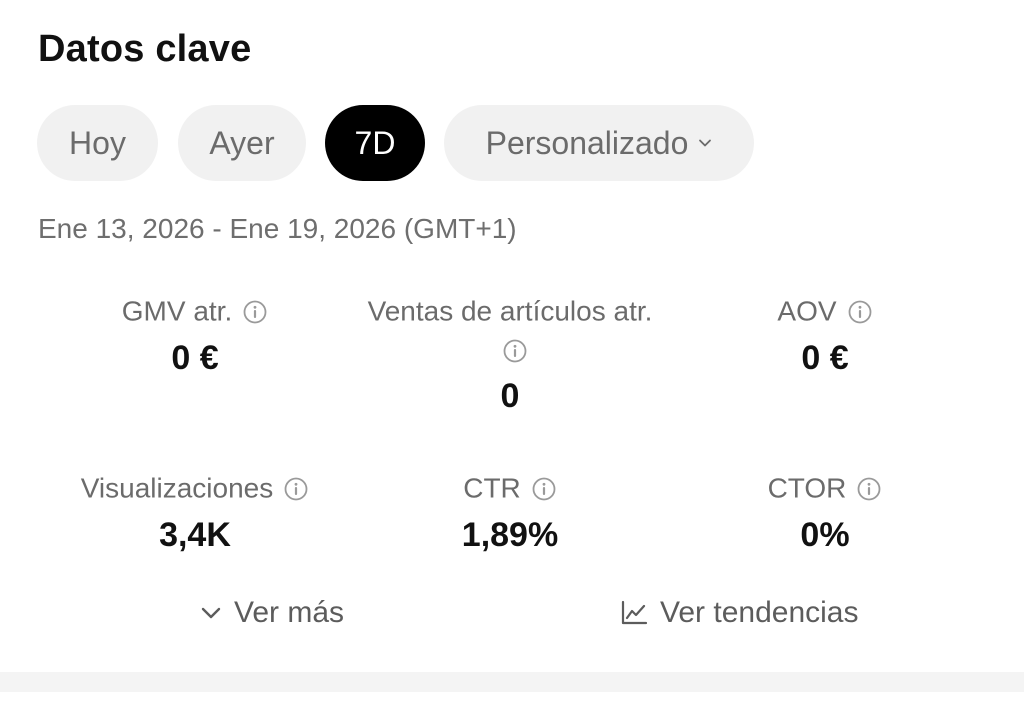  I want to click on tab-label: Hoy, so click(97, 142).